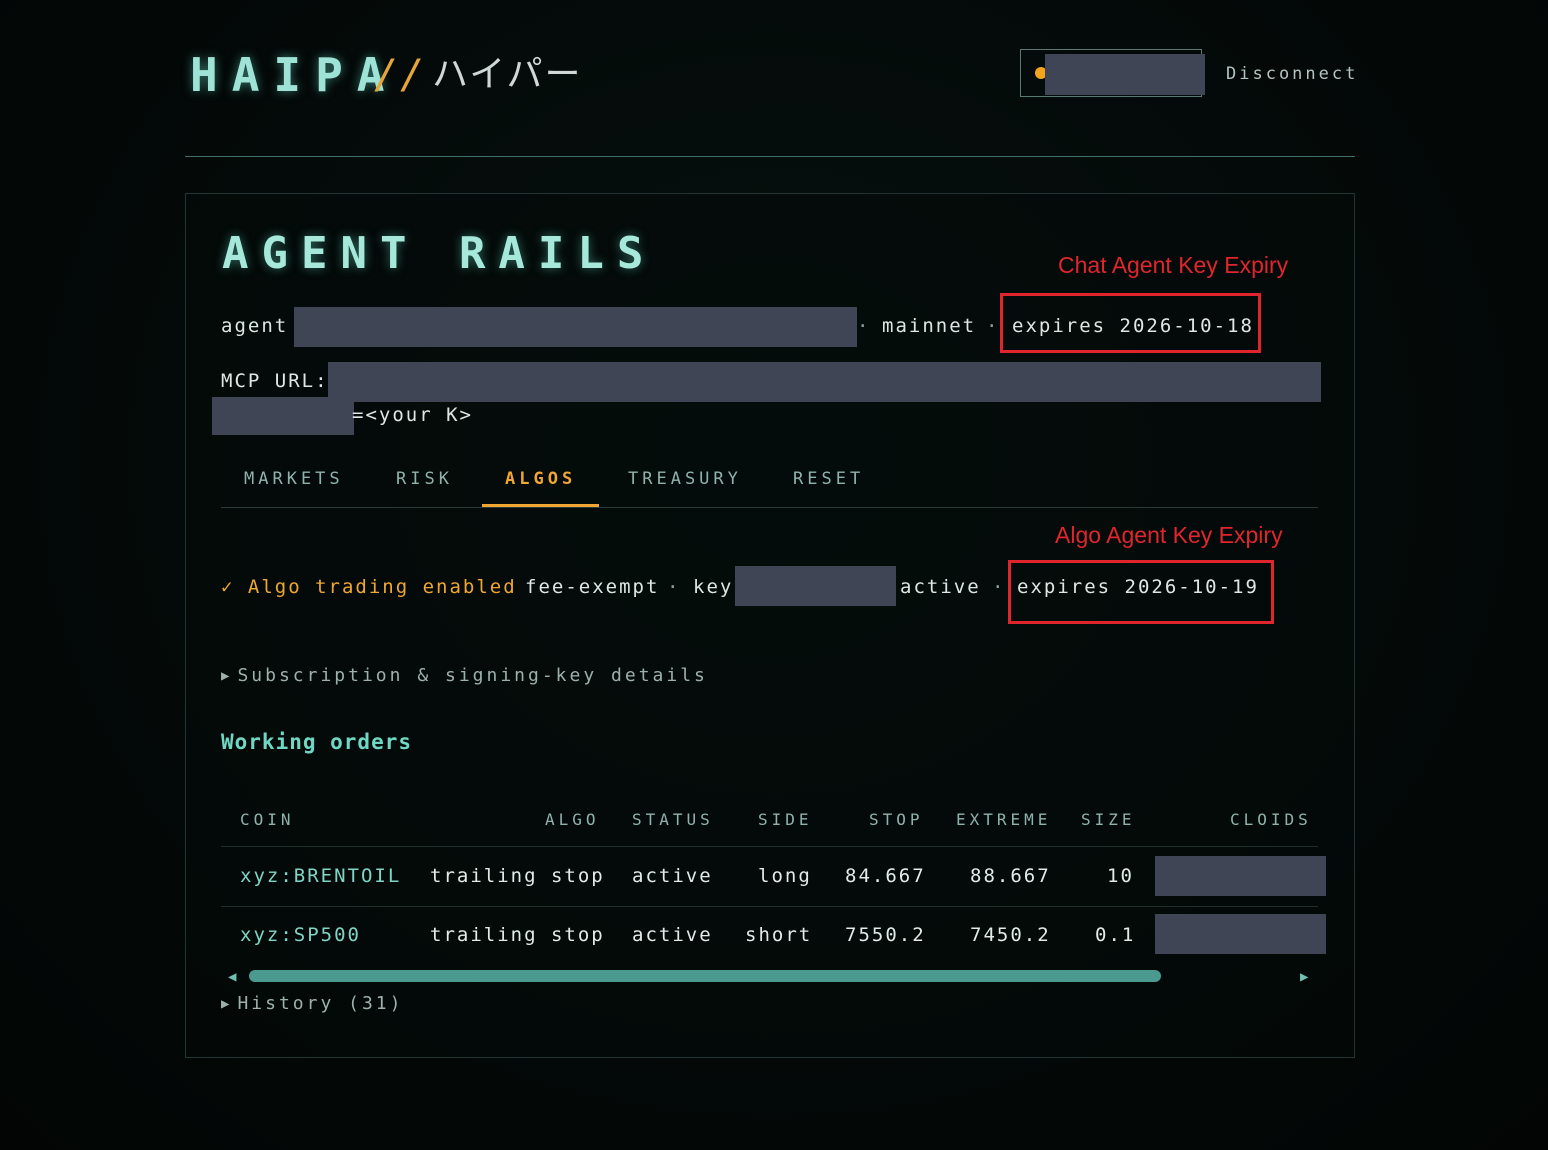  Describe the element at coordinates (320, 1003) in the screenshot. I see `history-label: History (31)` at that location.